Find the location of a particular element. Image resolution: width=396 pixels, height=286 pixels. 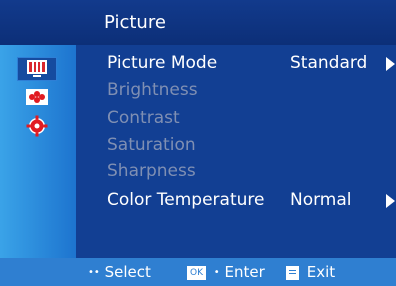

footer-select-label: Select is located at coordinates (127, 272).